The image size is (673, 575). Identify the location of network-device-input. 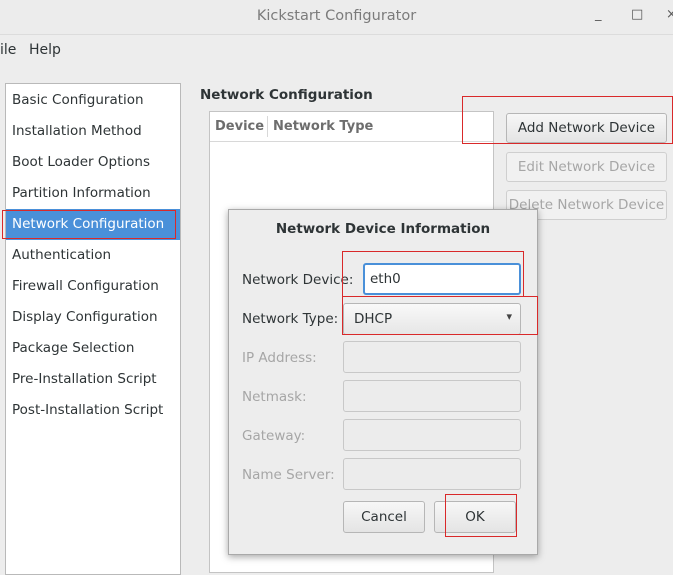
(442, 279).